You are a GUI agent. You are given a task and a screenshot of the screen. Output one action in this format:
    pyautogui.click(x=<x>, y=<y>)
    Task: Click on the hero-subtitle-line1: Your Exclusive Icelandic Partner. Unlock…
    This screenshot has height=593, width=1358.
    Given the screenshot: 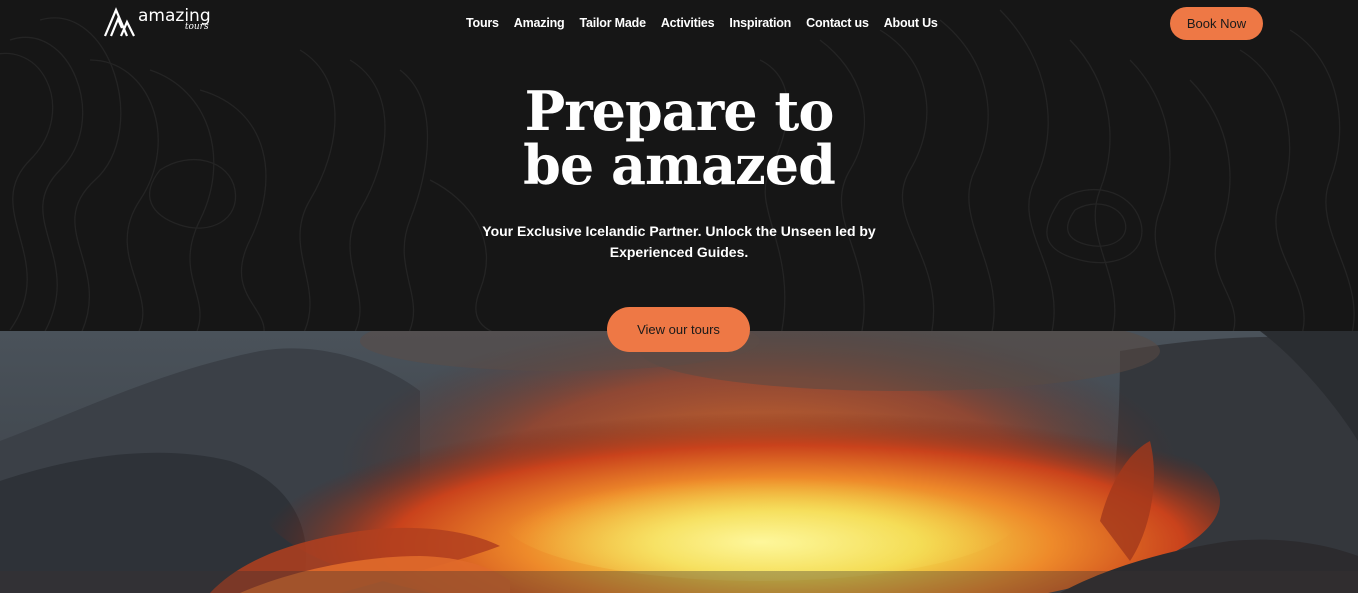 What is the action you would take?
    pyautogui.click(x=679, y=231)
    